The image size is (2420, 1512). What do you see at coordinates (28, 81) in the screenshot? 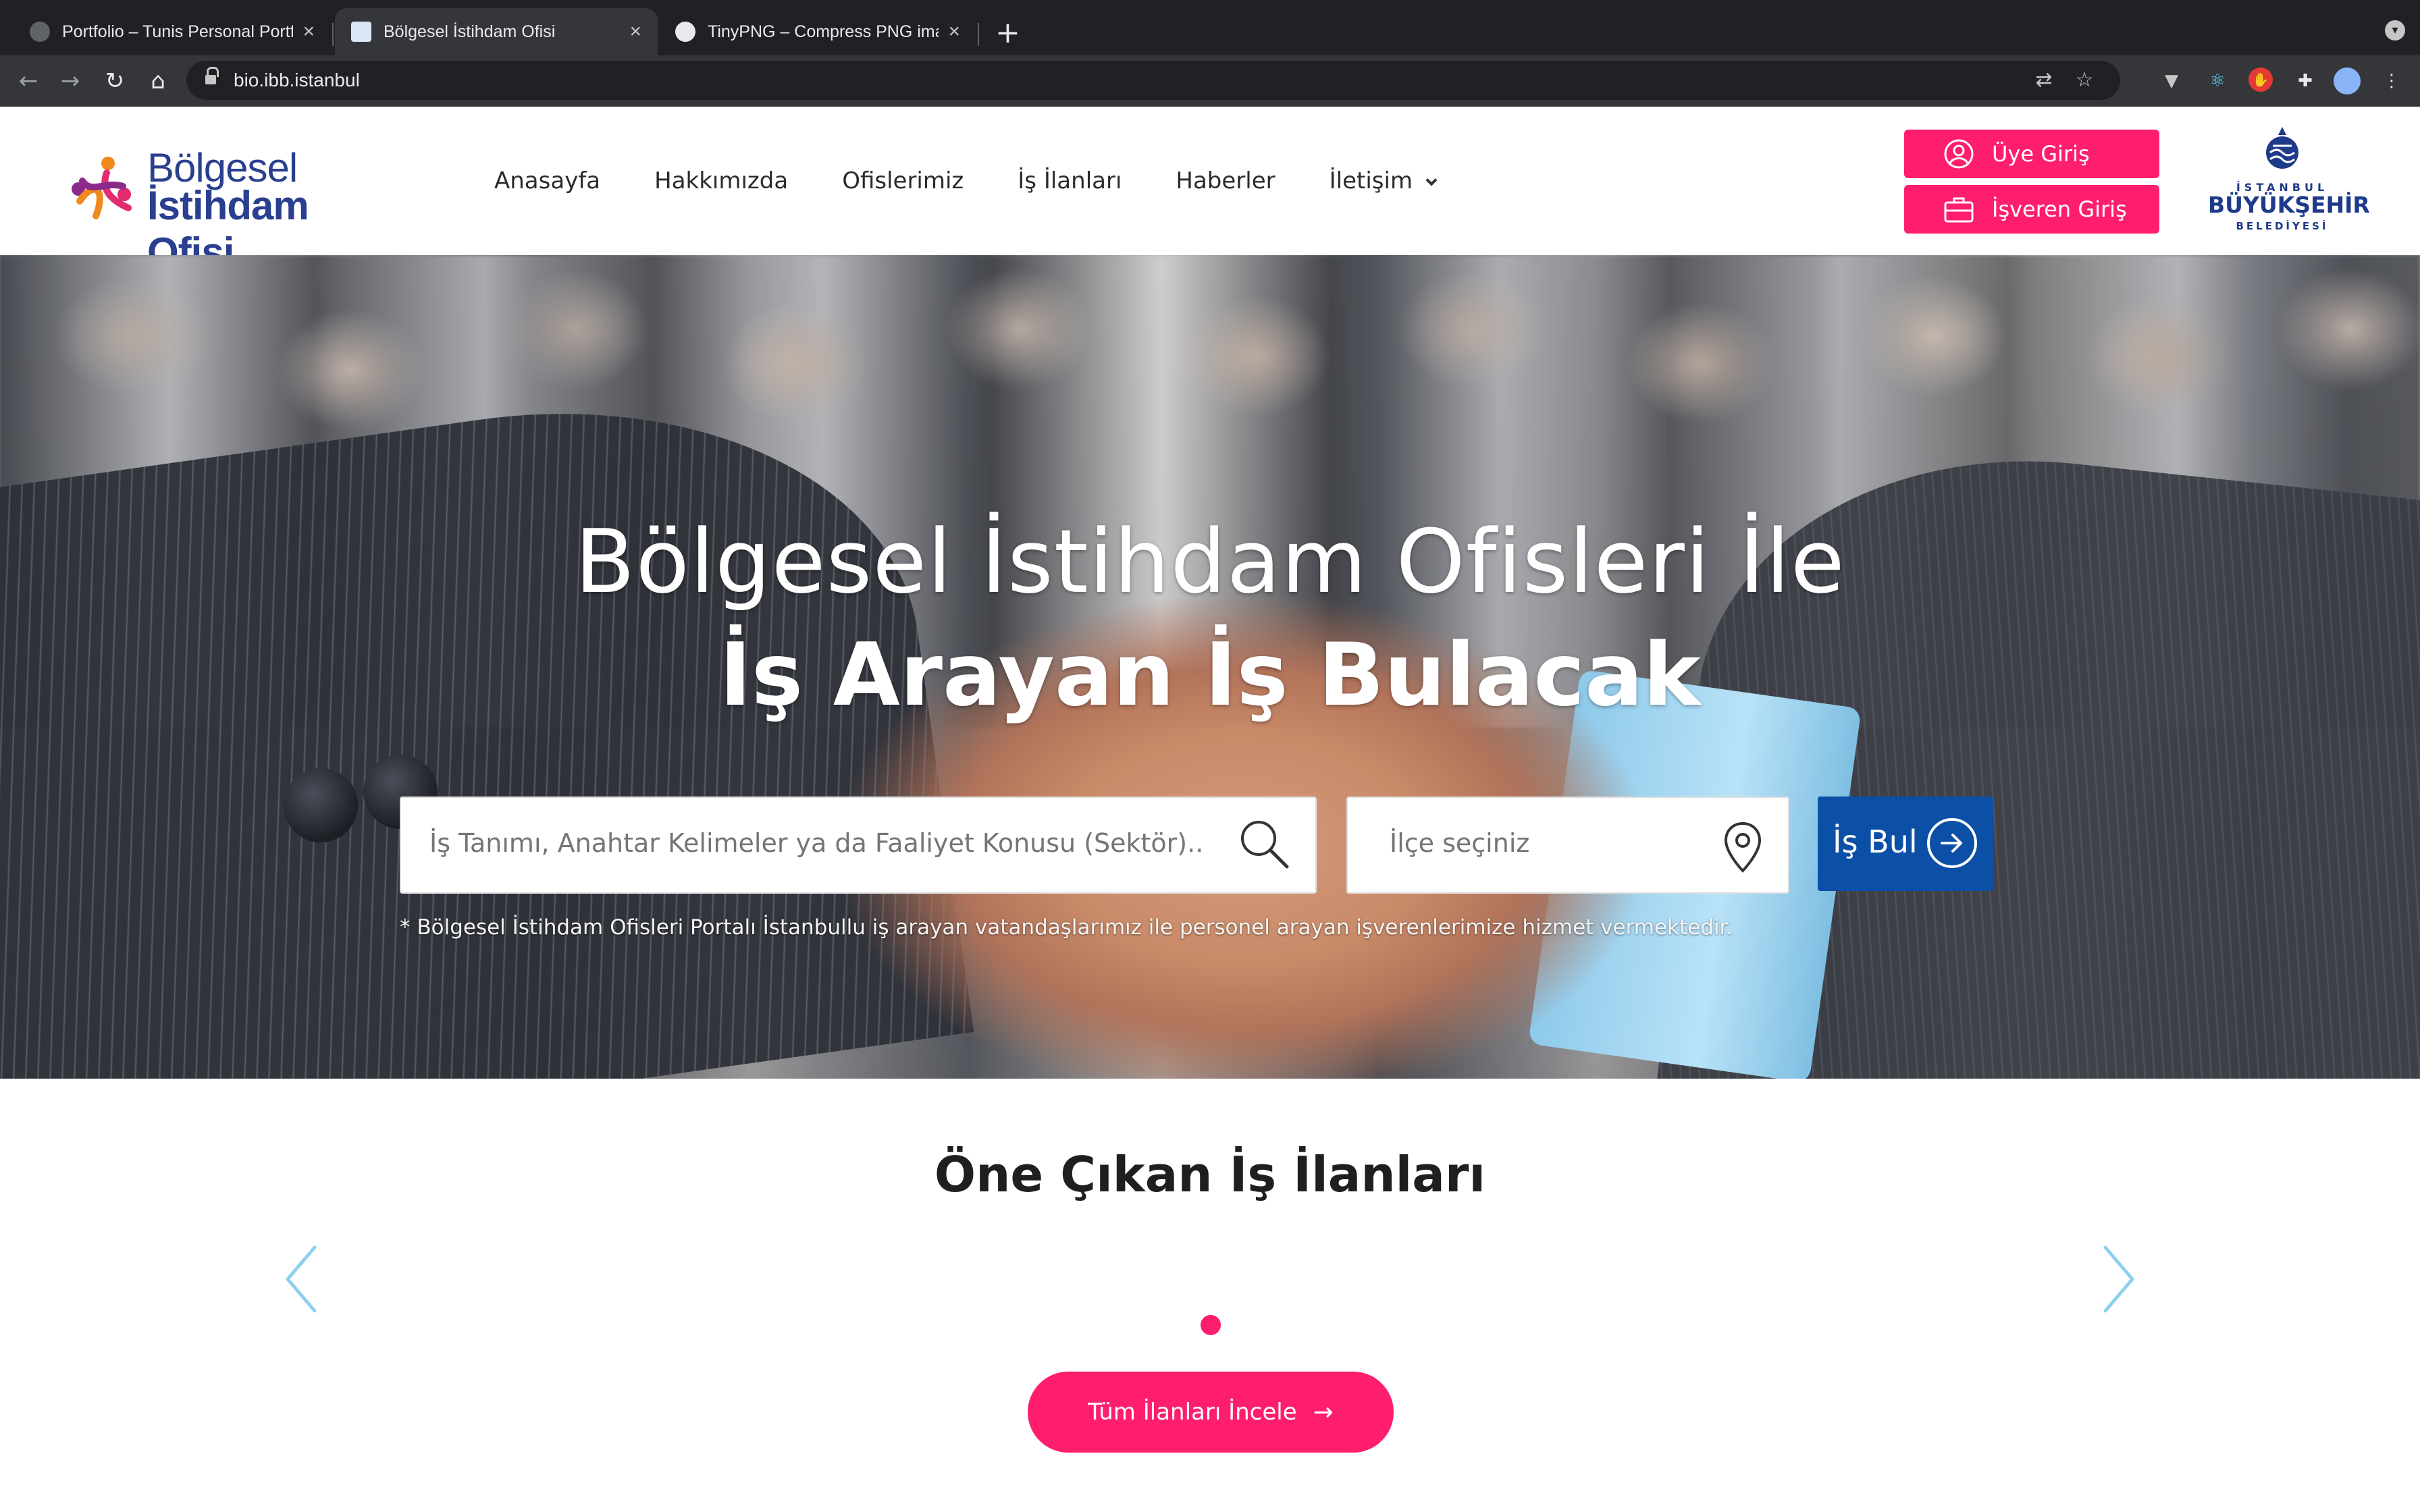
I see `back-icon: ←` at bounding box center [28, 81].